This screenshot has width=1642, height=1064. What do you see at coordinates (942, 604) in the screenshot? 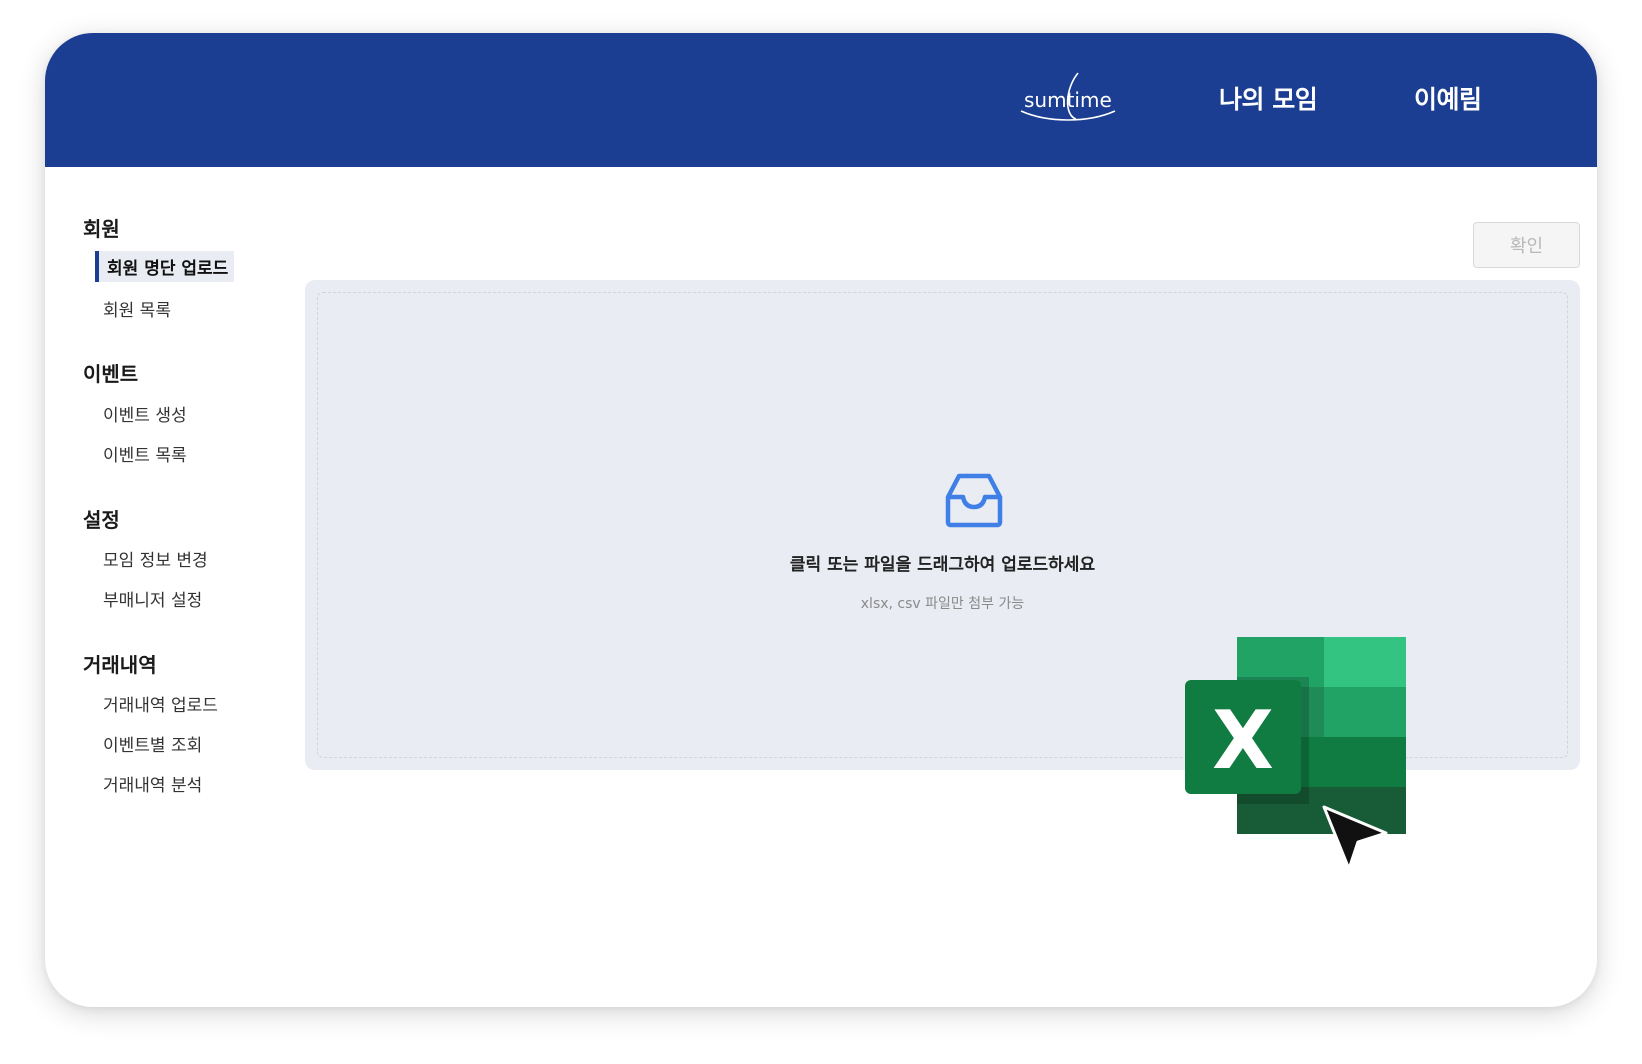
I see `upload-file-types-hint: xlsx, csv 파일만 첨부 가능` at bounding box center [942, 604].